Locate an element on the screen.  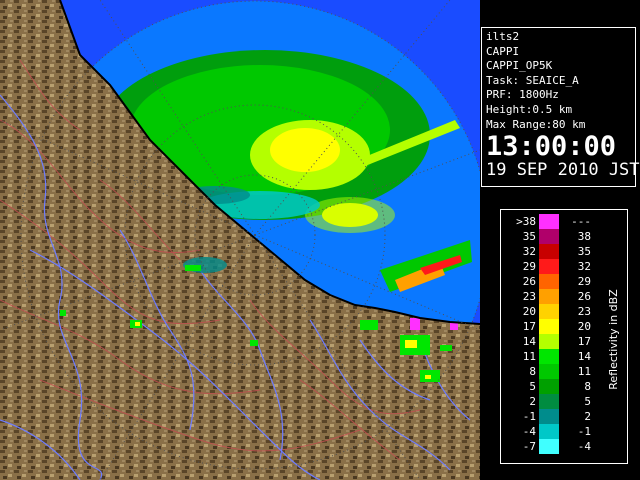
height-label: Height:0.5 km is located at coordinates (529, 109).